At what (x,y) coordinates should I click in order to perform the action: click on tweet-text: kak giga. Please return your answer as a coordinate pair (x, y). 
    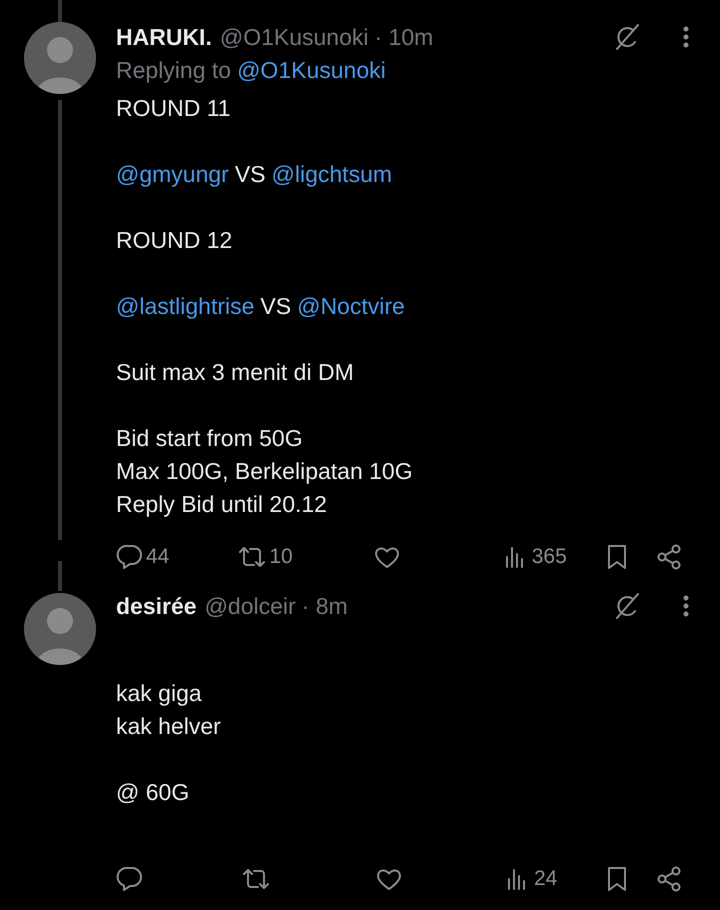
    Looking at the image, I should click on (159, 693).